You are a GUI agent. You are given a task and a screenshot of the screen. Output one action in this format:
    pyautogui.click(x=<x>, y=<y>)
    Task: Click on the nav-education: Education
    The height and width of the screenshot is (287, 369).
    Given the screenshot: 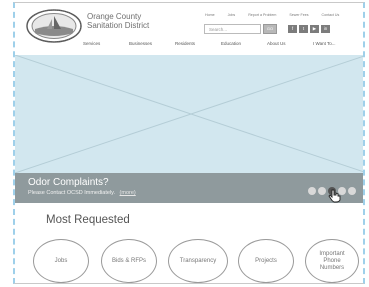 What is the action you would take?
    pyautogui.click(x=244, y=43)
    